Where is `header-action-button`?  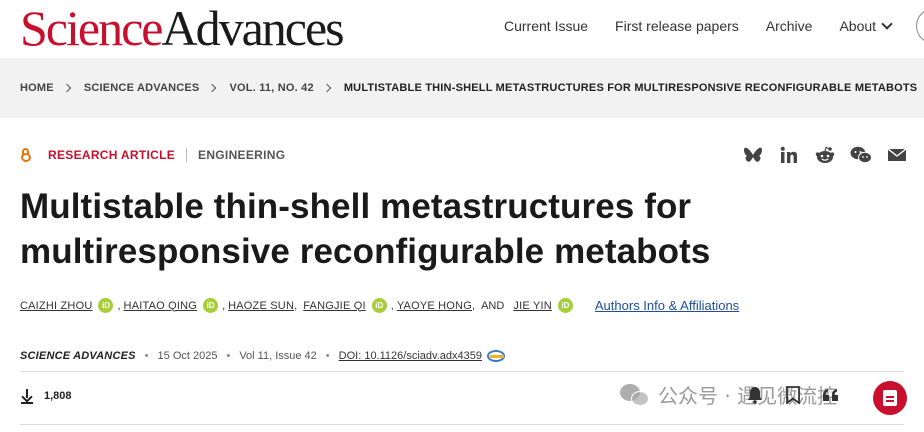 header-action-button is located at coordinates (920, 26).